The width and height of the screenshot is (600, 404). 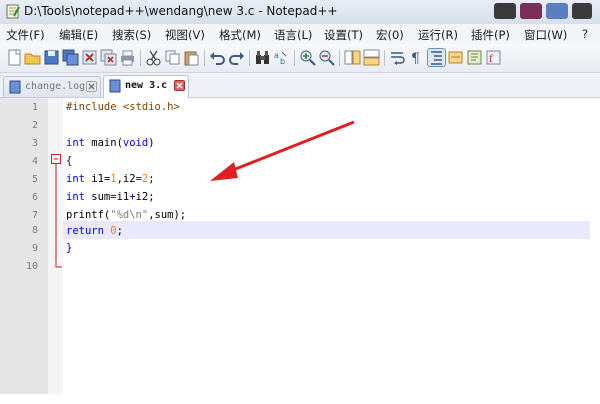 What do you see at coordinates (14, 57) in the screenshot?
I see `new-file-icon` at bounding box center [14, 57].